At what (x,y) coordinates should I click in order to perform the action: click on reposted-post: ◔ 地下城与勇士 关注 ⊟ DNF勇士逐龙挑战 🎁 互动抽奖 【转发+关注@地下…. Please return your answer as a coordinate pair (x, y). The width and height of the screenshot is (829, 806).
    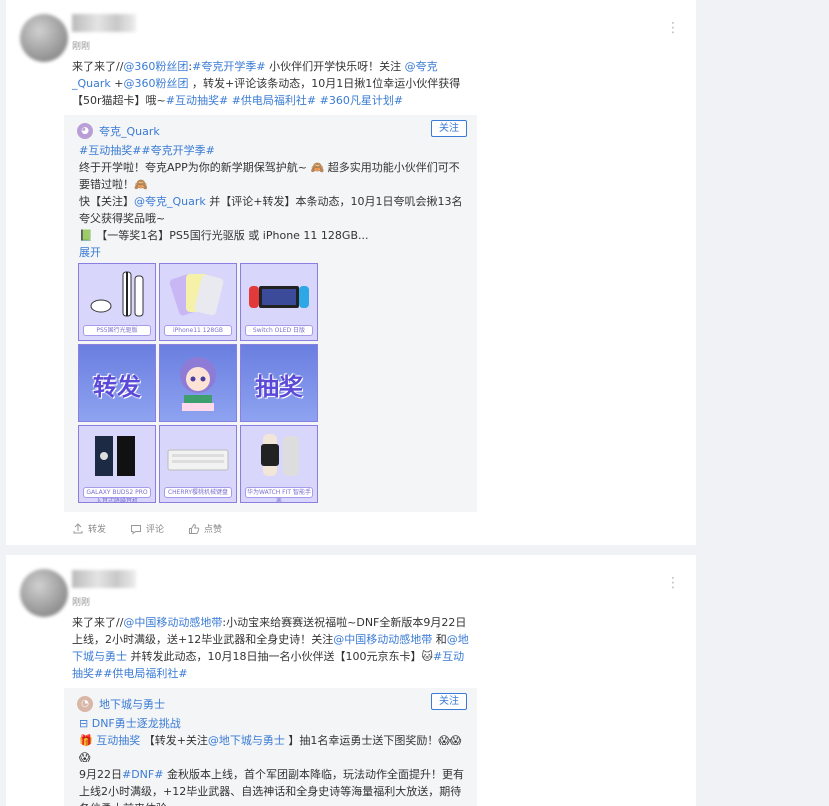
    Looking at the image, I should click on (270, 747).